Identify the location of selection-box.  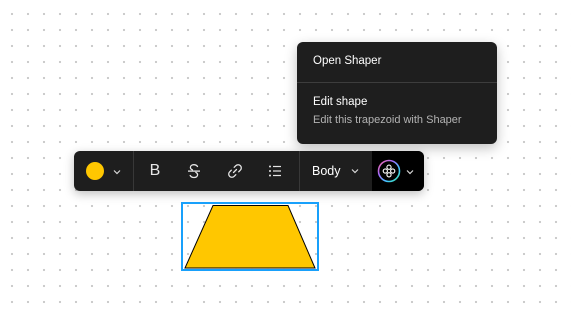
(250, 236).